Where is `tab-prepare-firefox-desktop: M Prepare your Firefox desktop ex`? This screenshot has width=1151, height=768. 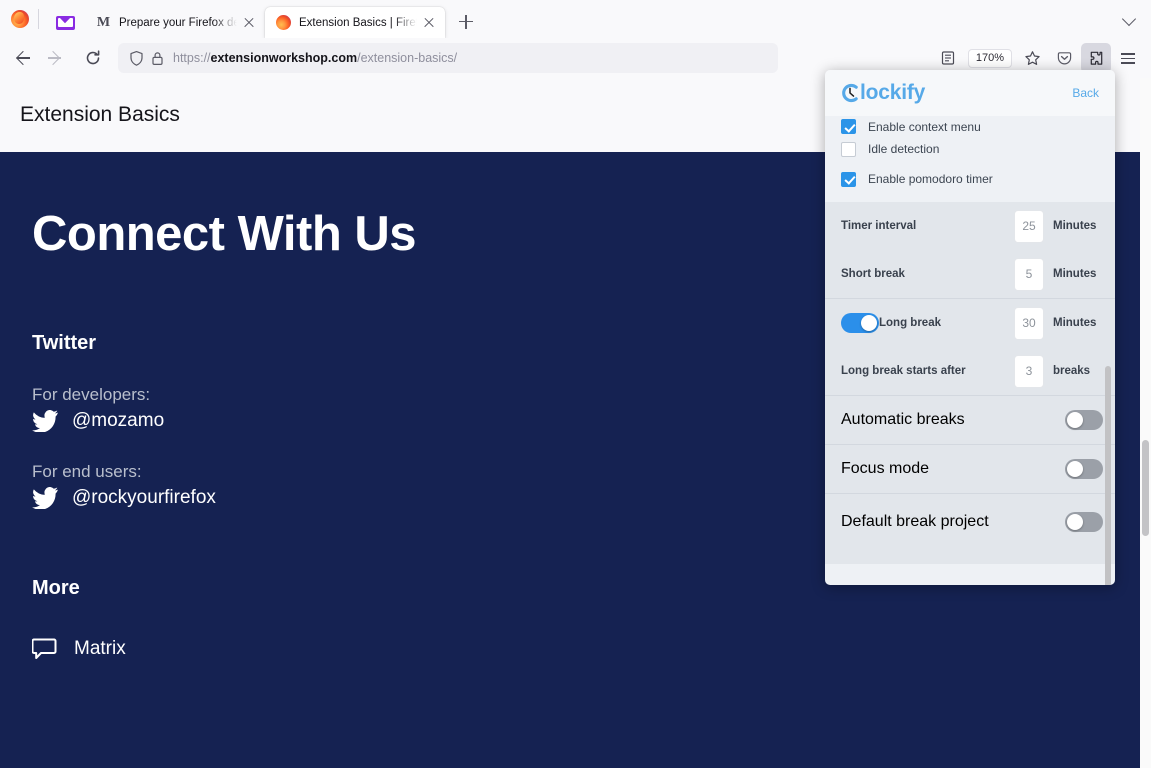 tab-prepare-firefox-desktop: M Prepare your Firefox desktop ex is located at coordinates (175, 22).